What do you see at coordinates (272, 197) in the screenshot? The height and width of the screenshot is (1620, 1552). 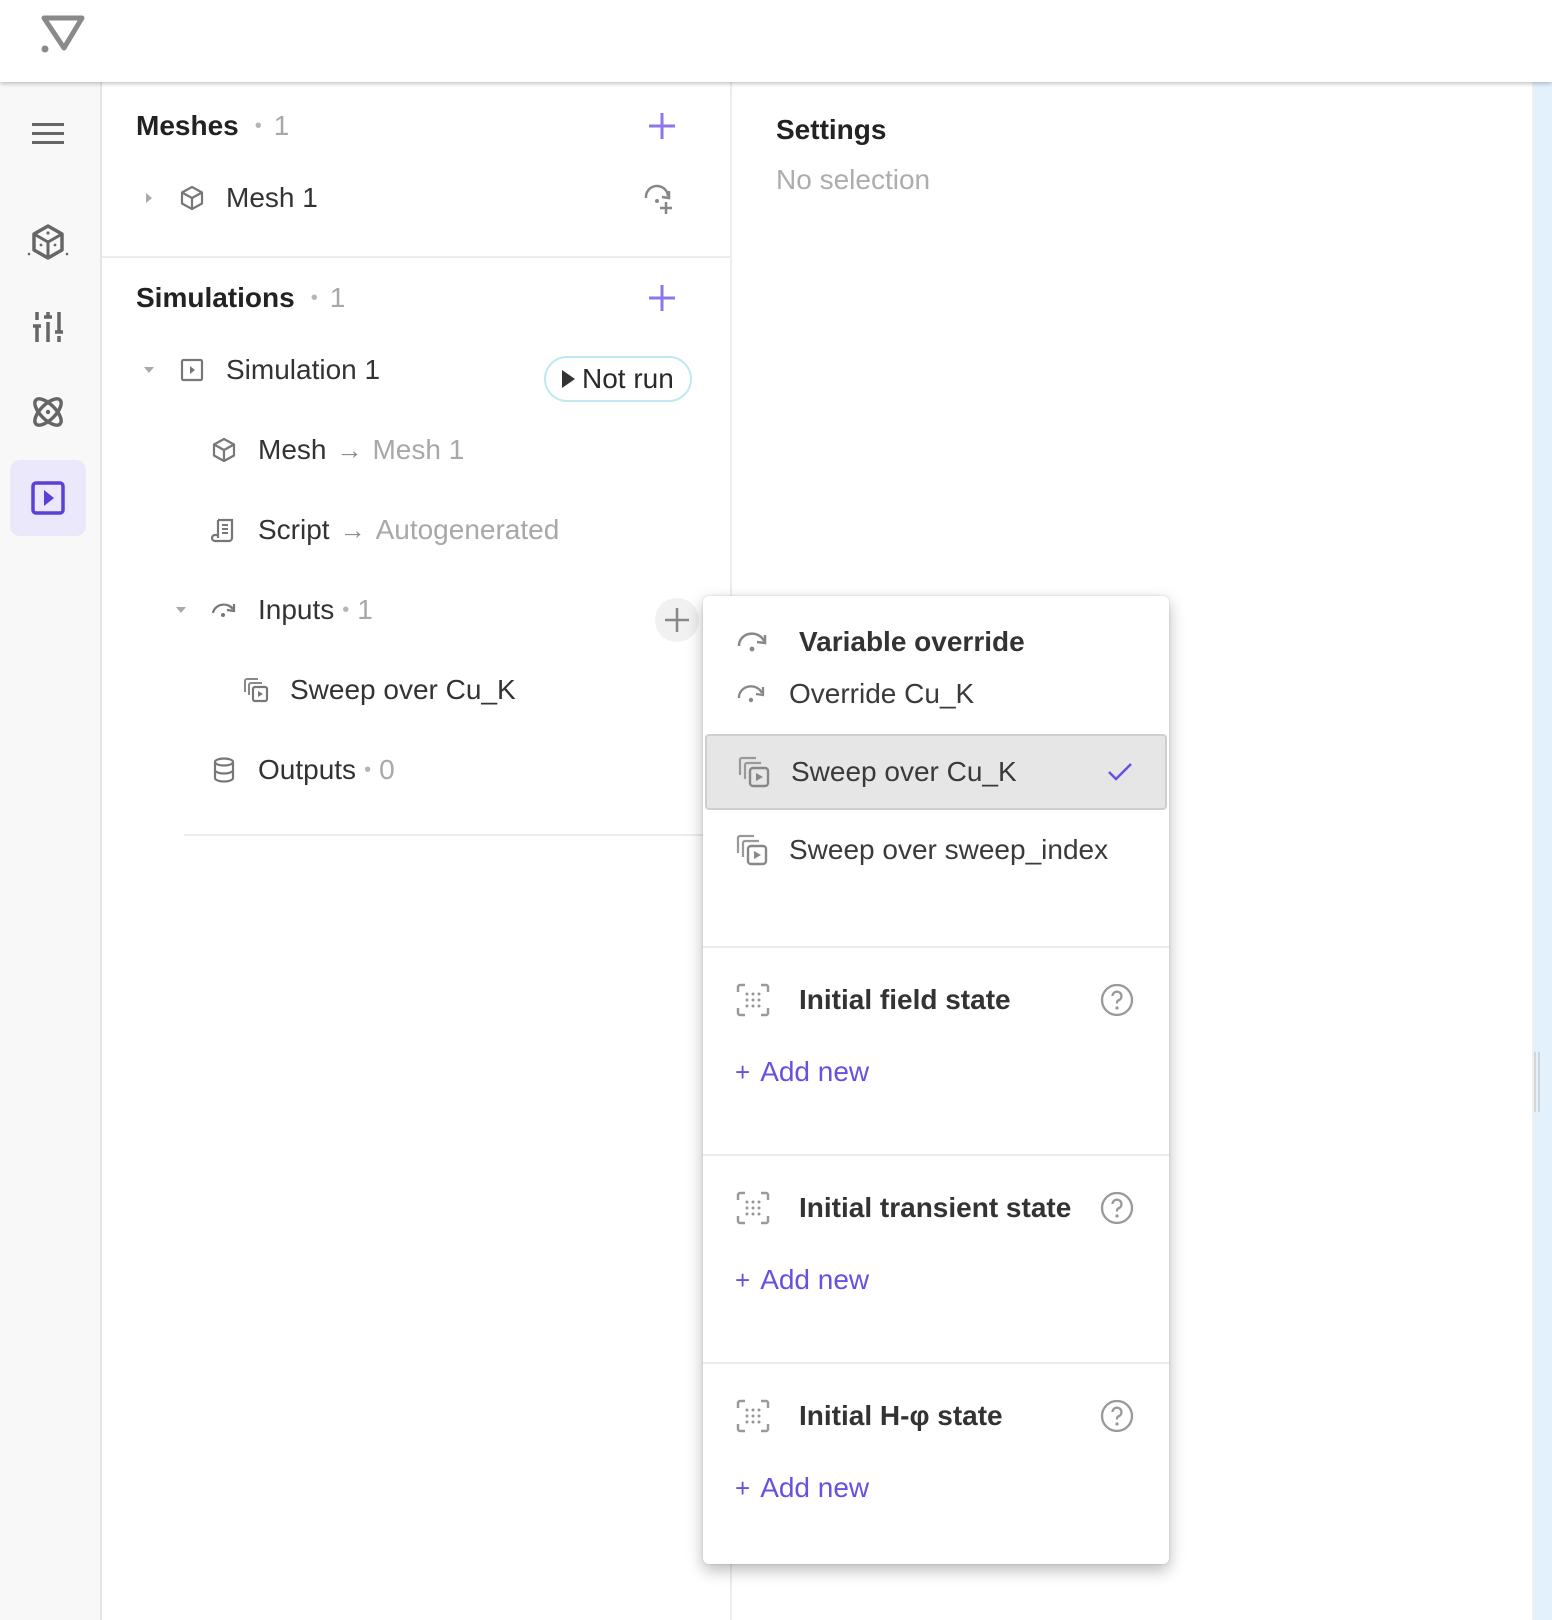 I see `mesh-1-label: Mesh 1` at bounding box center [272, 197].